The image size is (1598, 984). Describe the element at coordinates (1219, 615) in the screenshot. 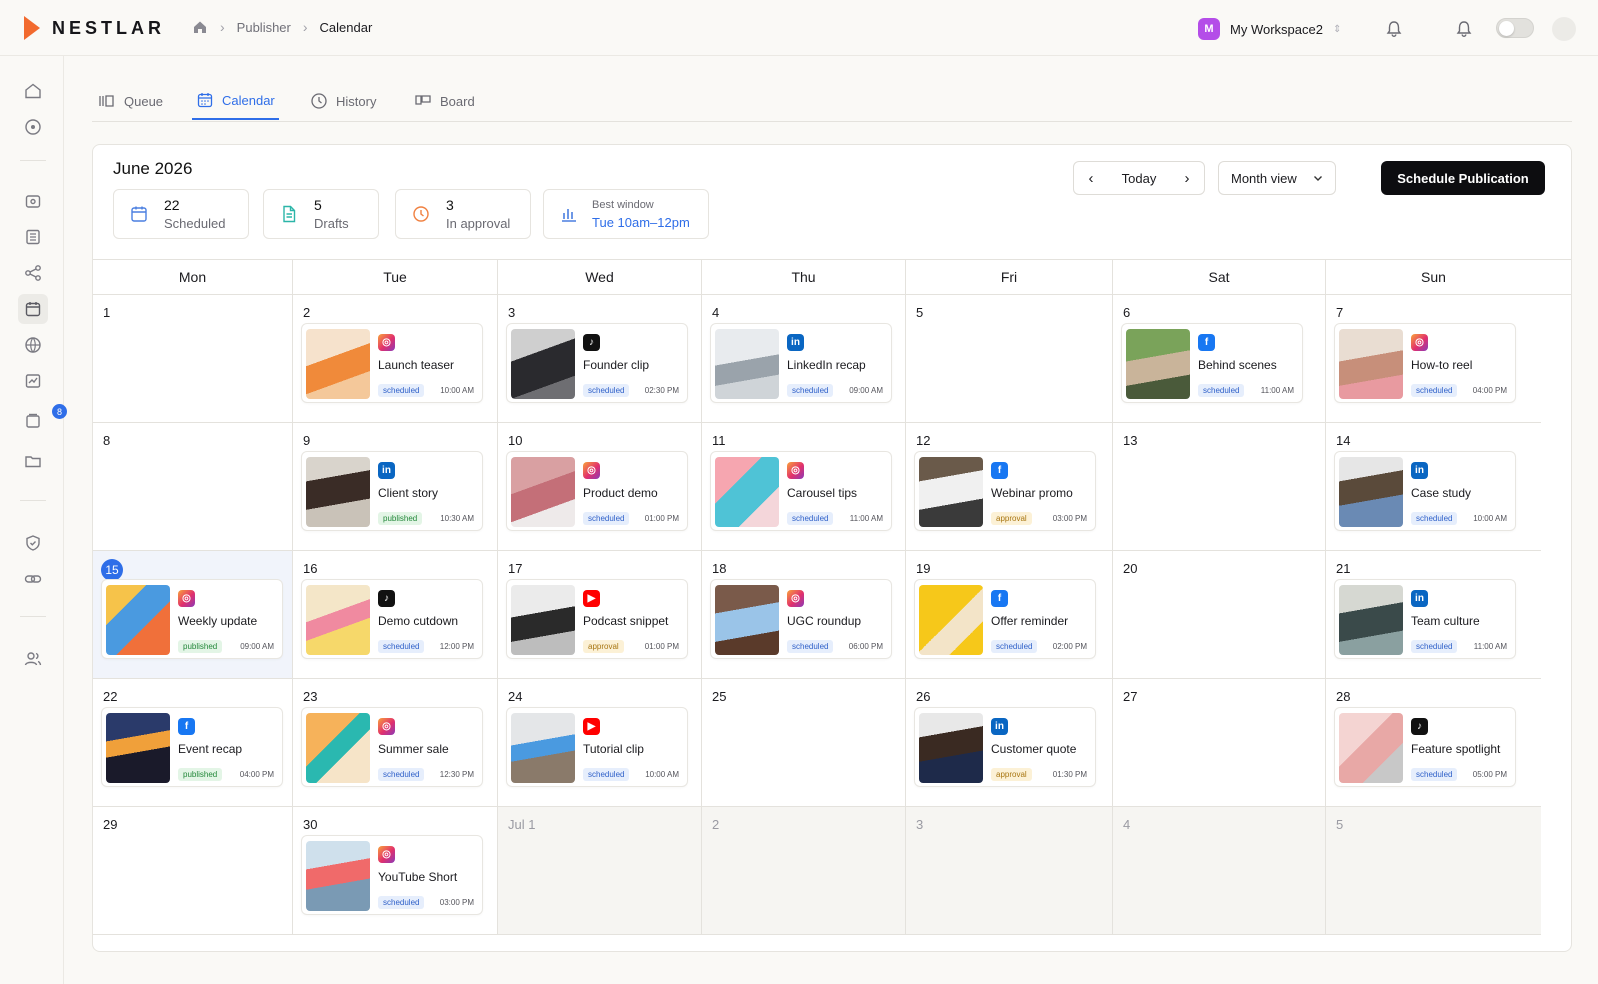

I see `calendar-day: 20` at that location.